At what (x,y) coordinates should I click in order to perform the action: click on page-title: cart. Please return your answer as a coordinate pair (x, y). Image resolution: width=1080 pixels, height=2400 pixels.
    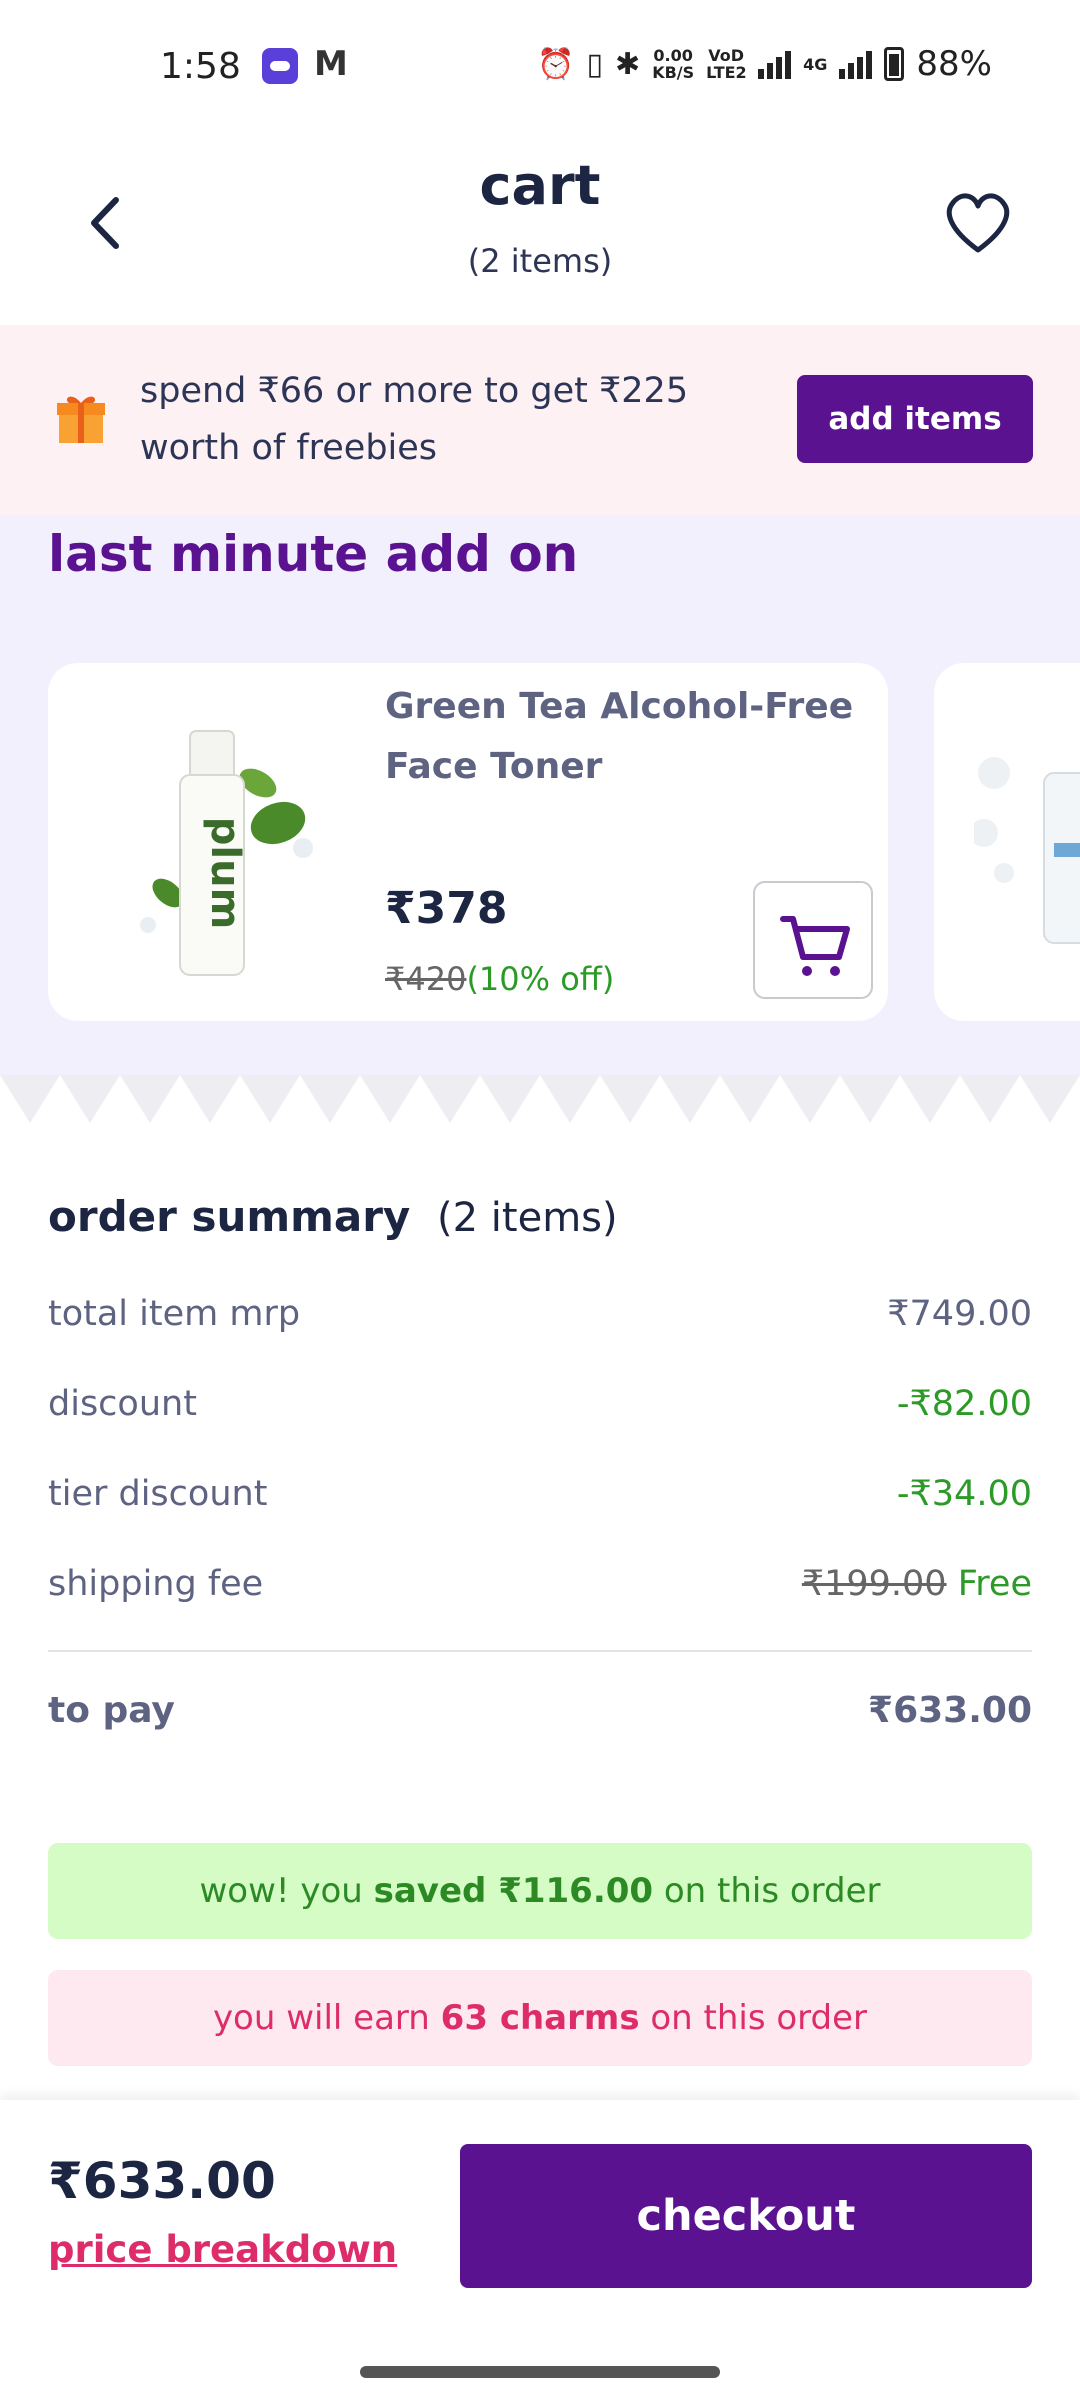
    Looking at the image, I should click on (540, 185).